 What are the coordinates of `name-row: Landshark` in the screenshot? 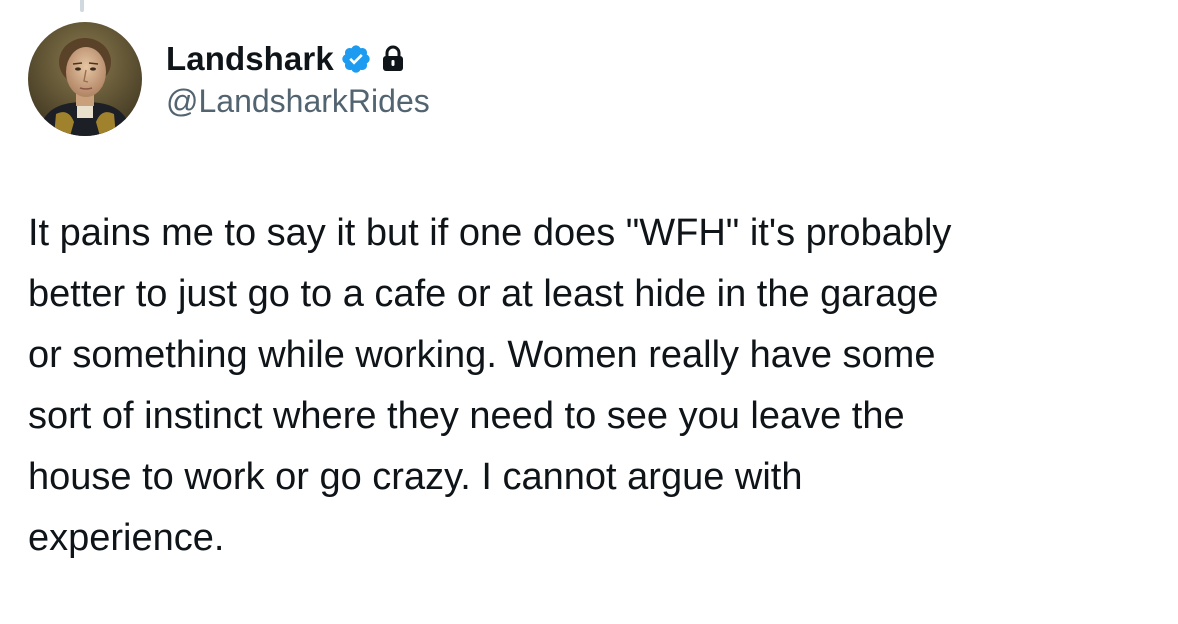 It's located at (298, 59).